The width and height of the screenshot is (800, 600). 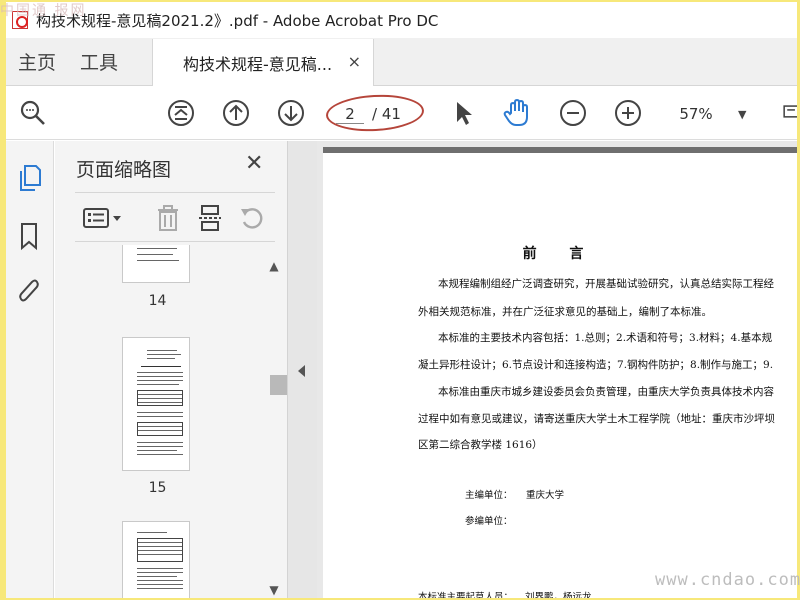 What do you see at coordinates (716, 114) in the screenshot?
I see `zoom-level-dropdown: 57% ▼` at bounding box center [716, 114].